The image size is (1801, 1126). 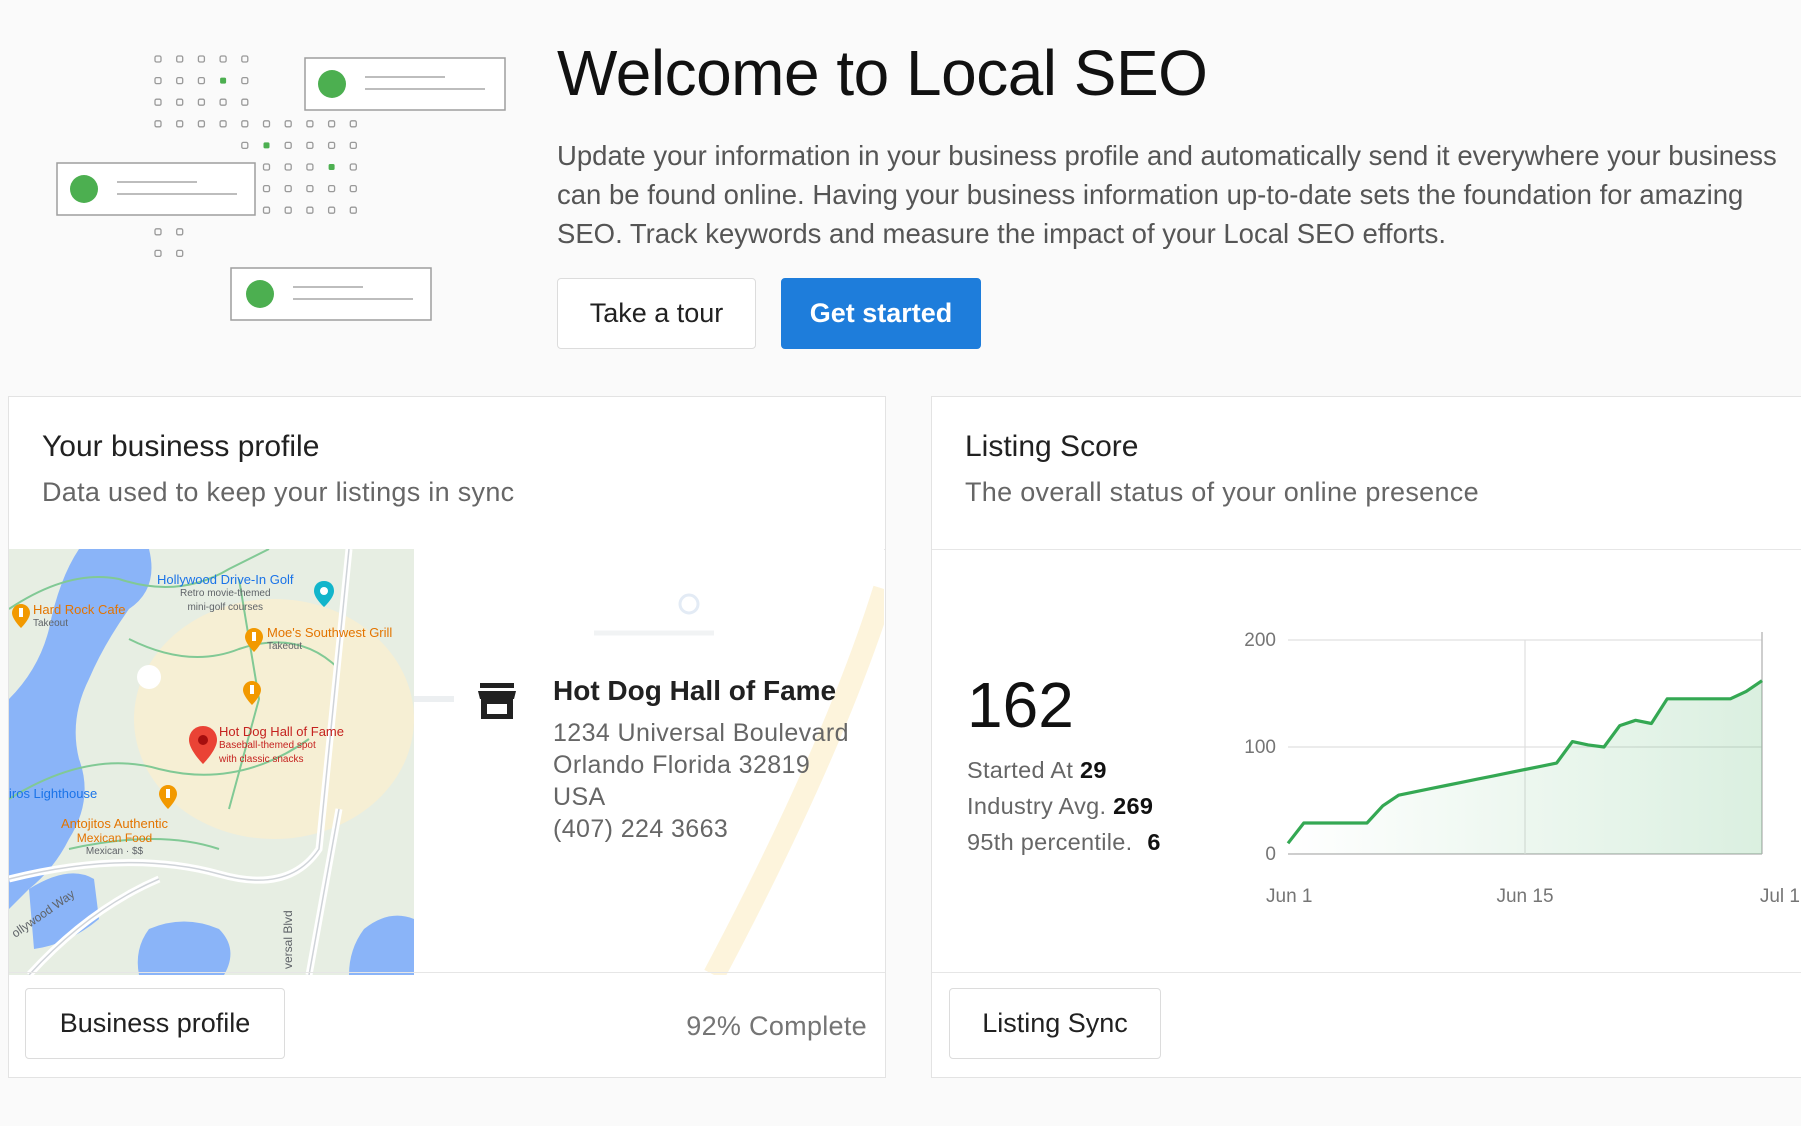 I want to click on illus-card-bottom, so click(x=331, y=294).